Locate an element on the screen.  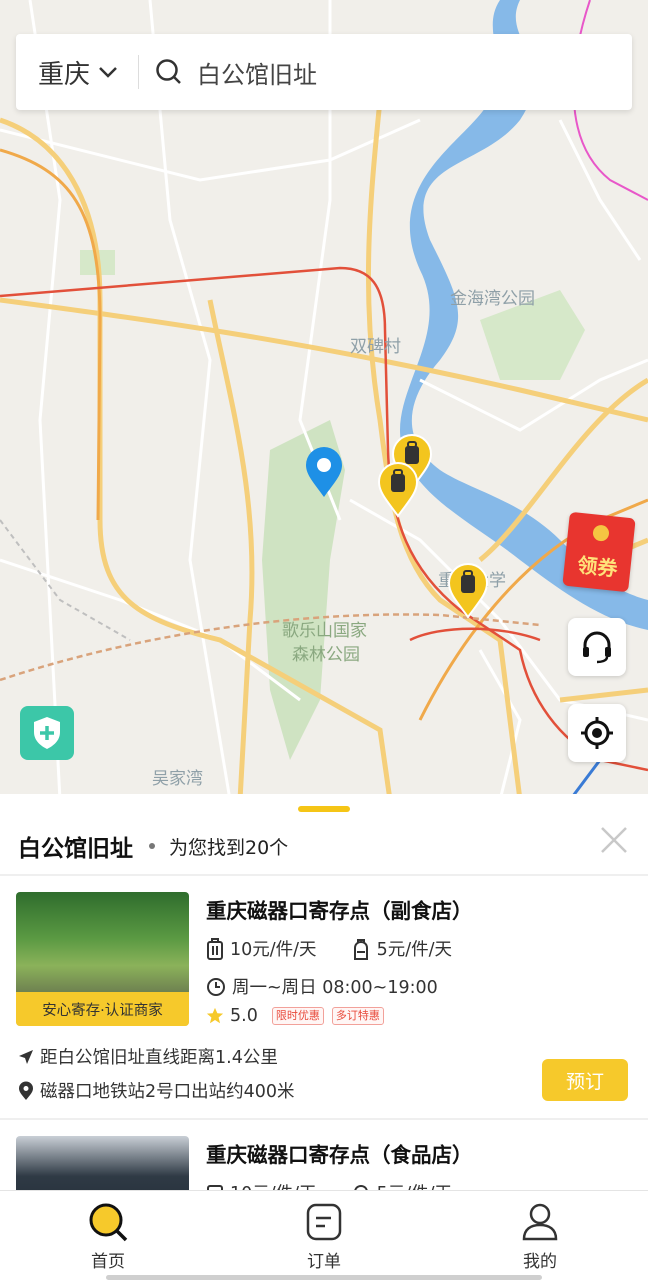
home-indicator is located at coordinates (324, 1277).